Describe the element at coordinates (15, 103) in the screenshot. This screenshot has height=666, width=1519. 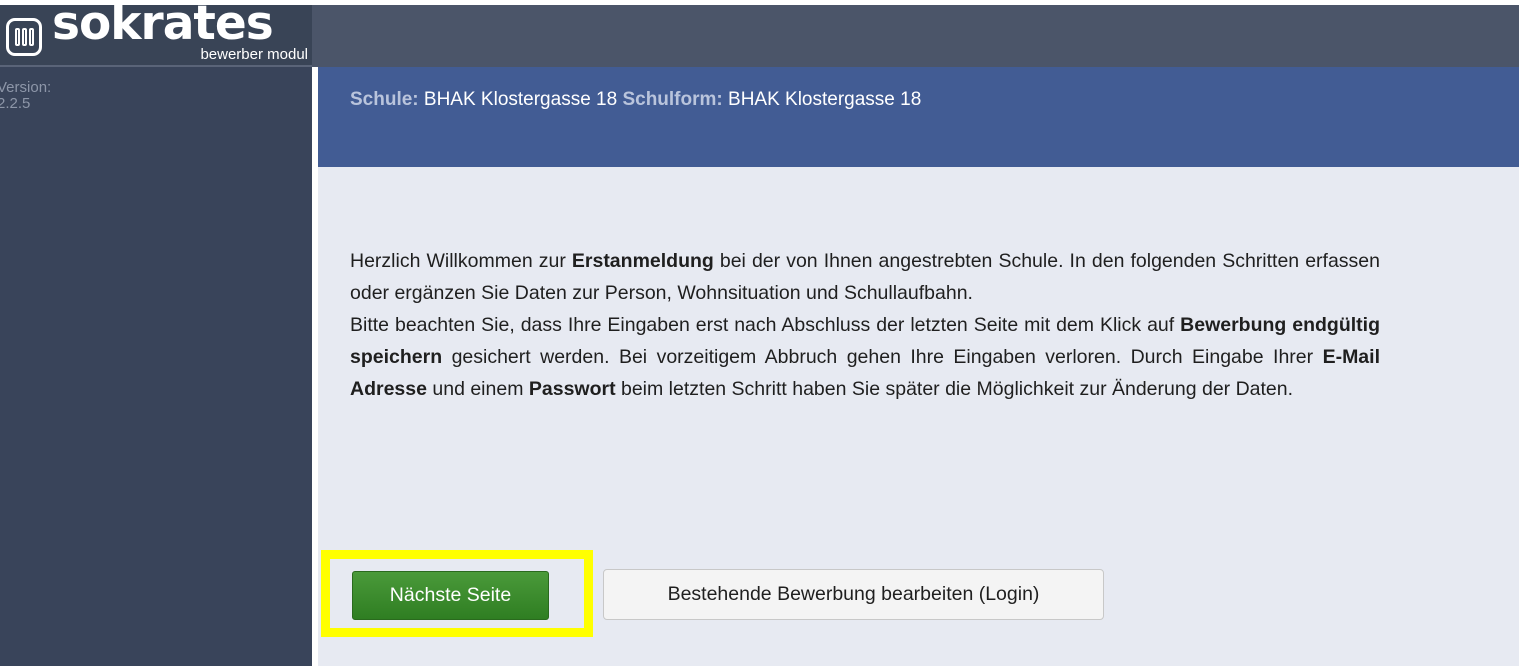
I see `version-value: 2.2.5` at that location.